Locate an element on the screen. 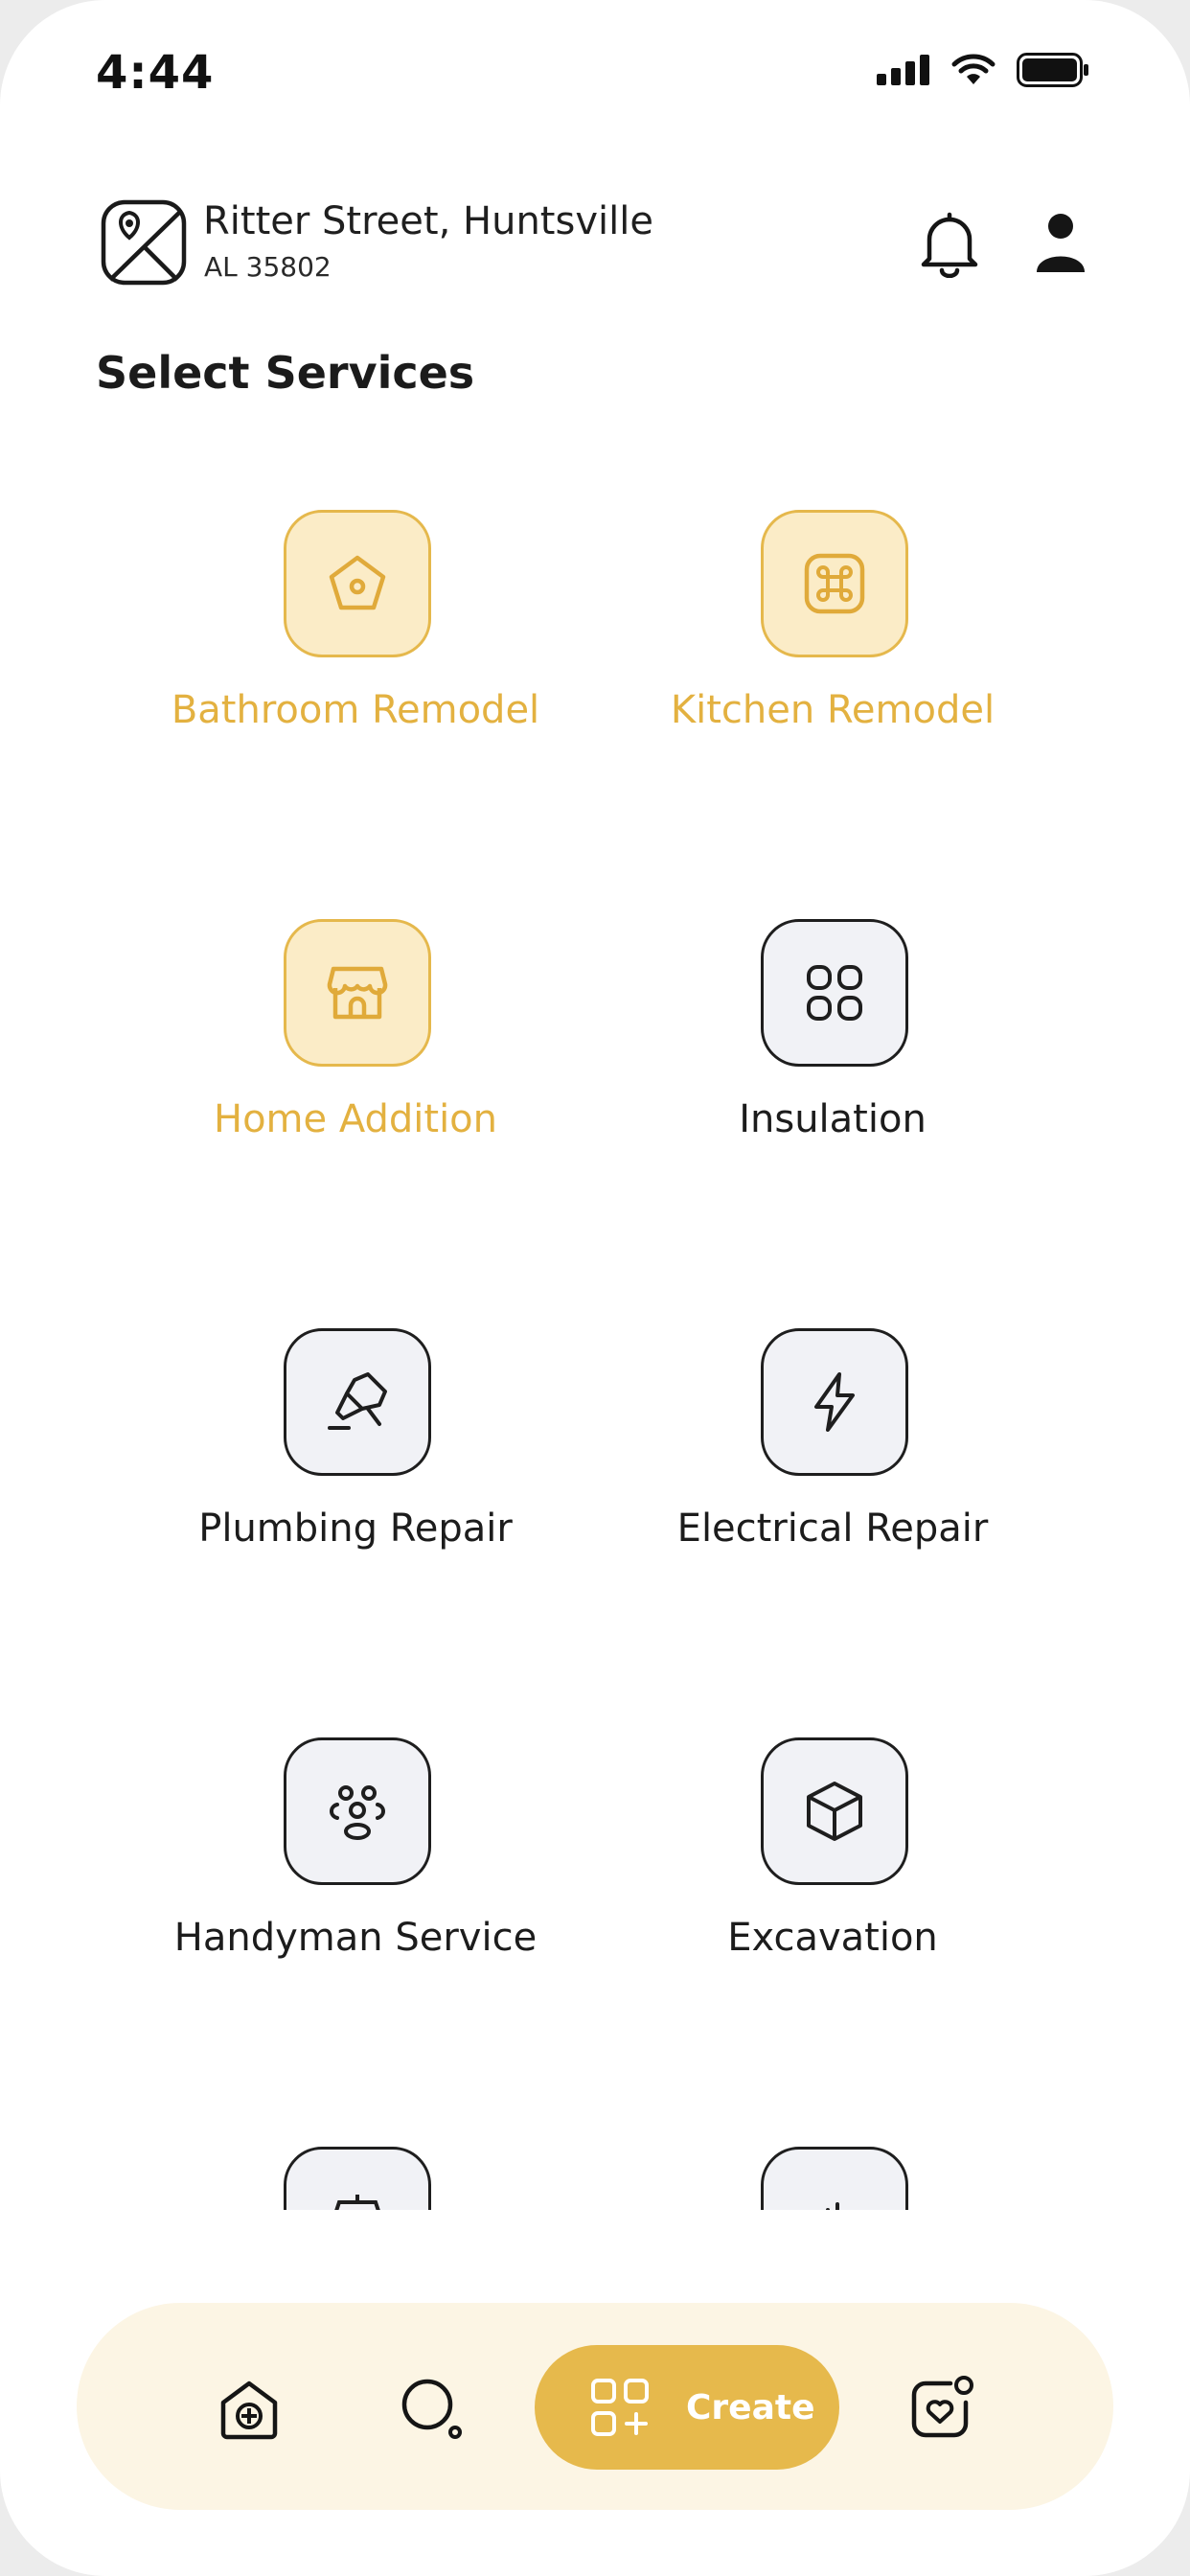 The height and width of the screenshot is (2576, 1190). category-grid-icon is located at coordinates (835, 993).